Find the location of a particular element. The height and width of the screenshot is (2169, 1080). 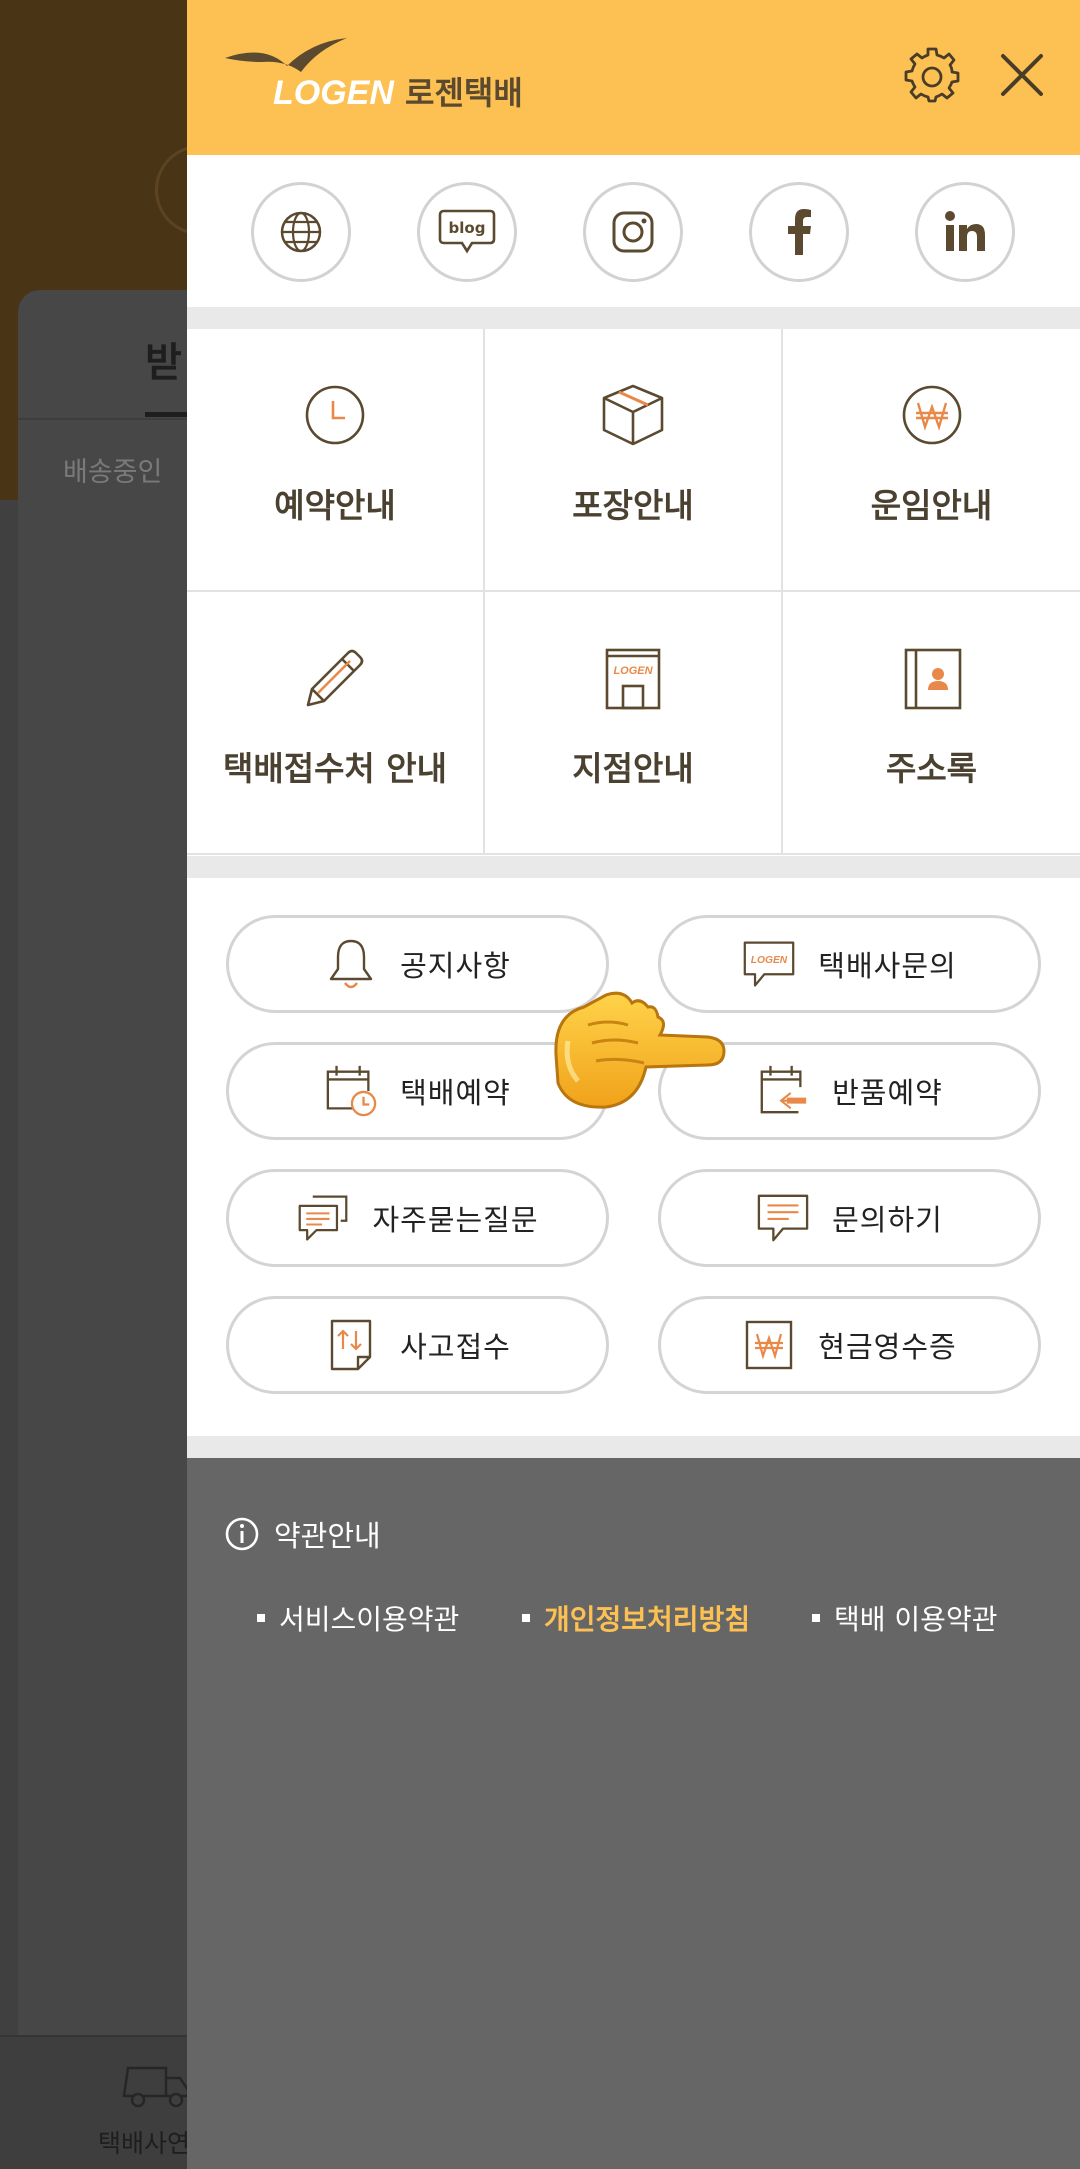

linkedin-icon is located at coordinates (965, 231).